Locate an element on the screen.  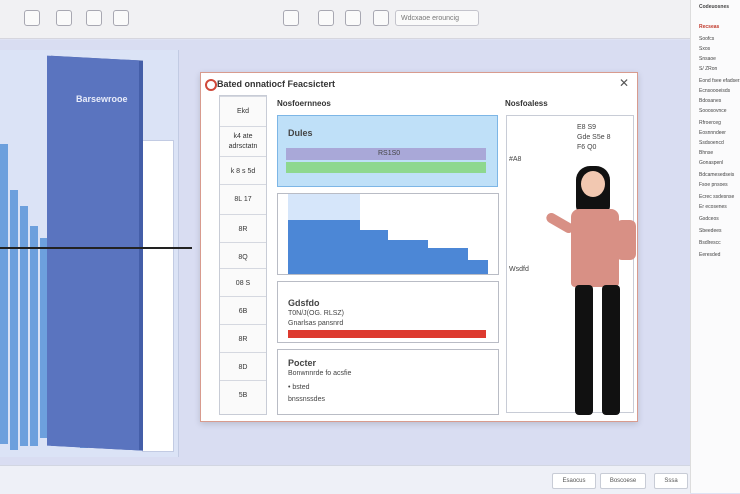
square-icon is located at coordinates (326, 18).